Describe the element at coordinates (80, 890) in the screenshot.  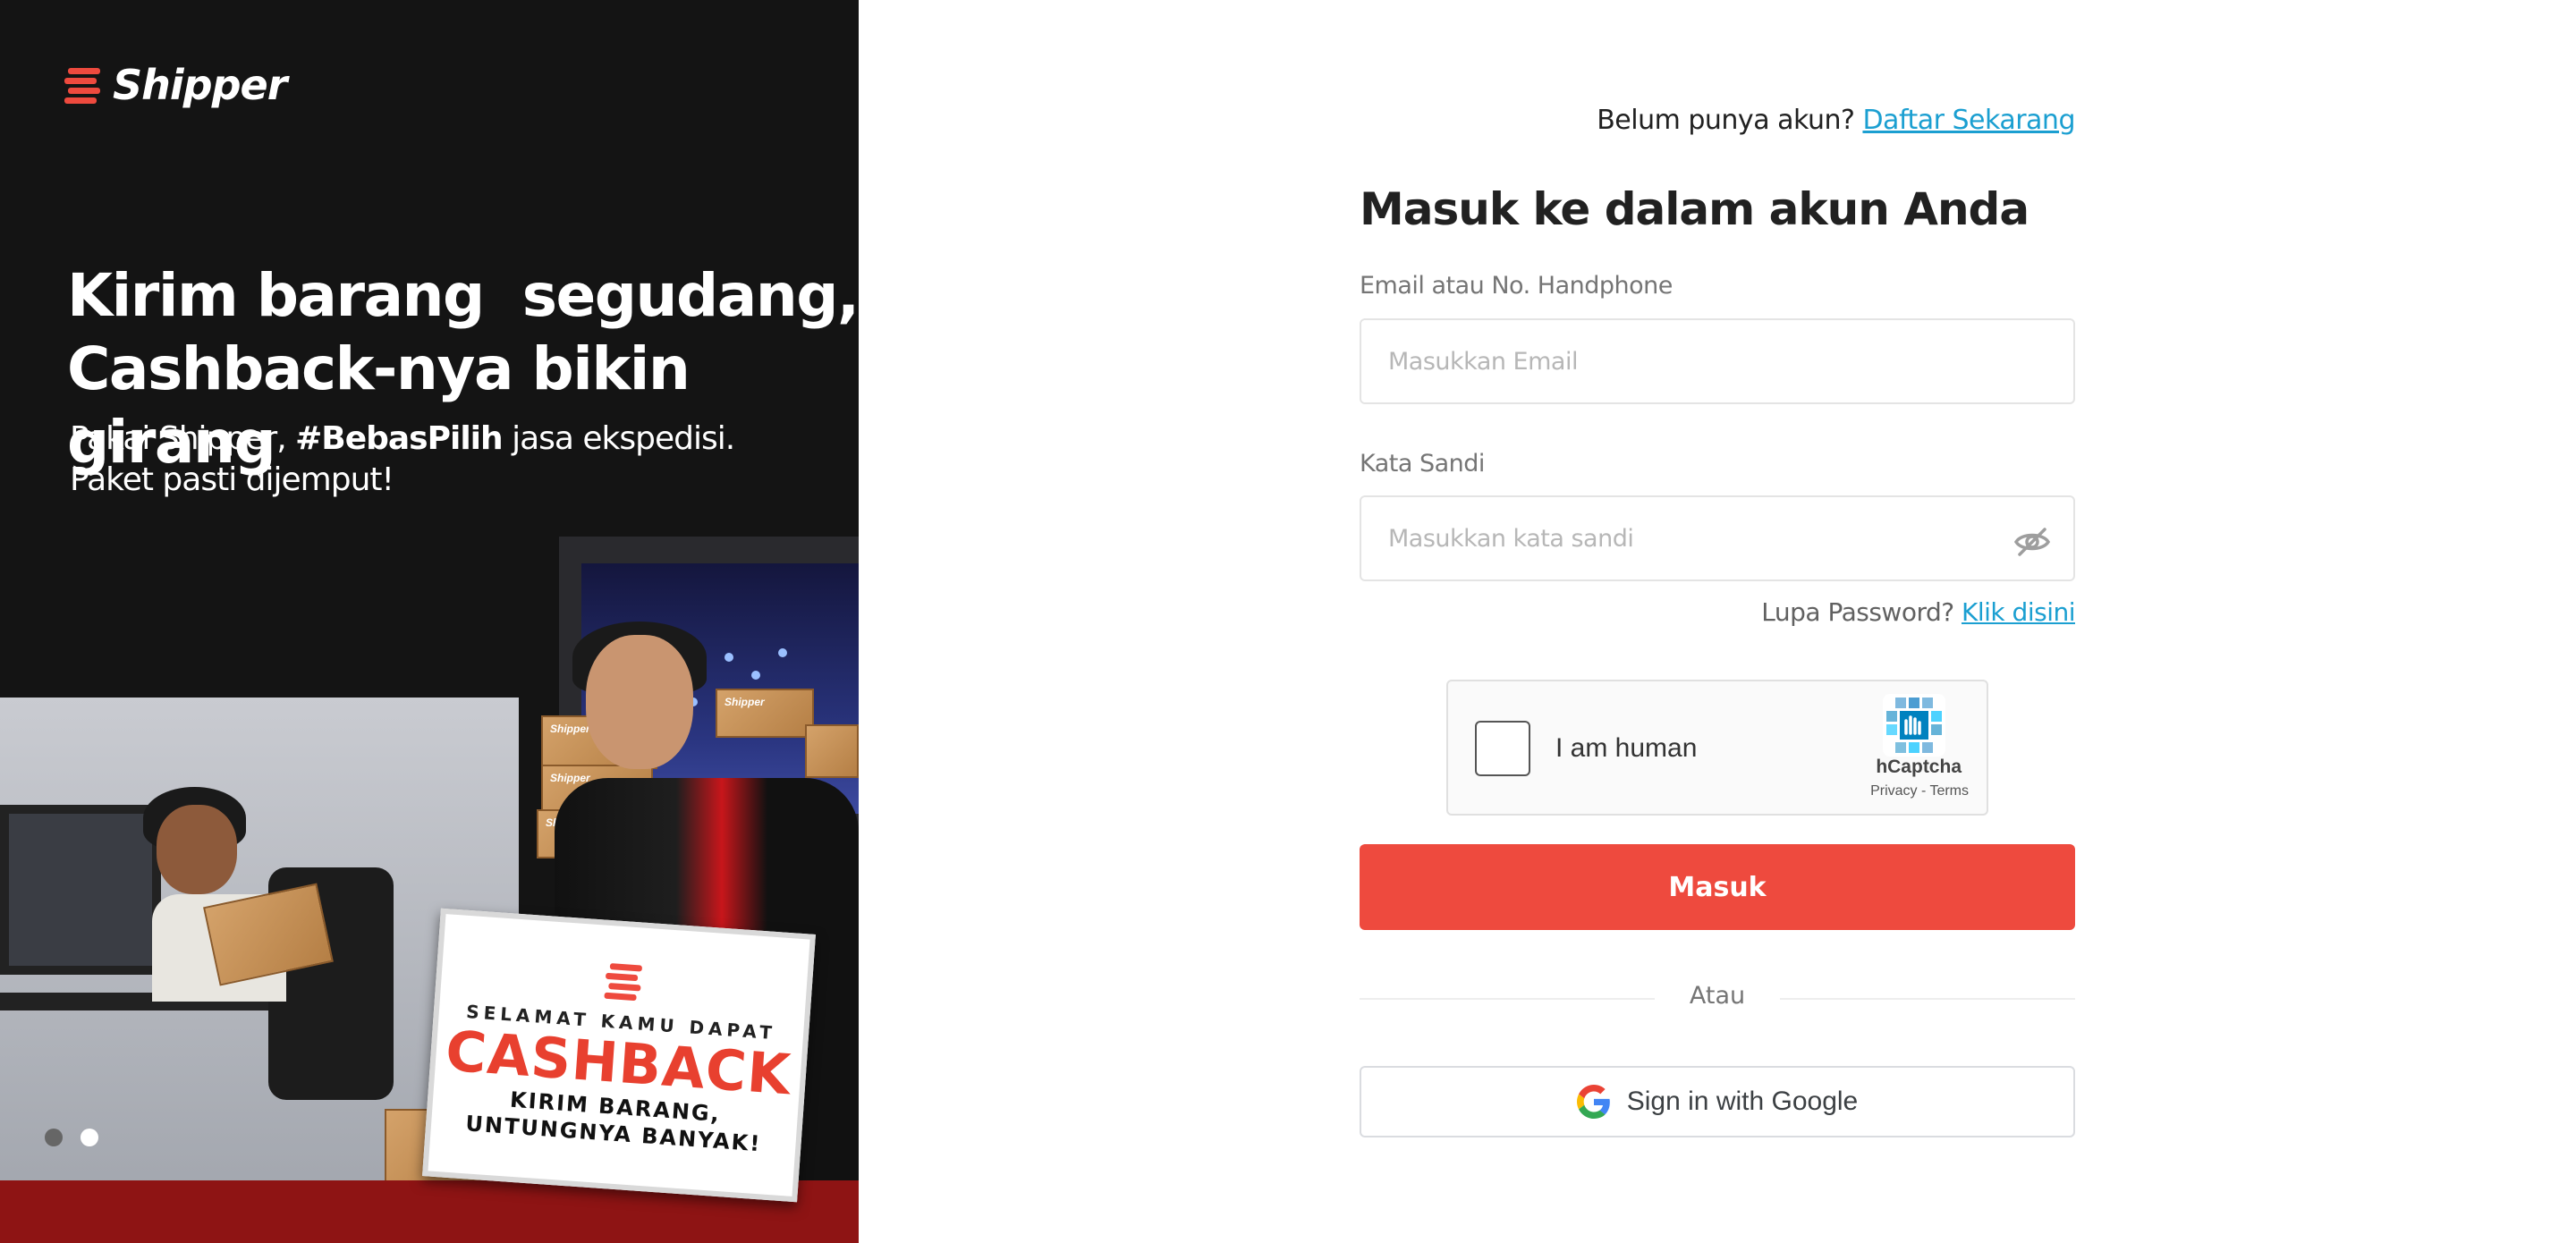
I see `desk-monitor` at that location.